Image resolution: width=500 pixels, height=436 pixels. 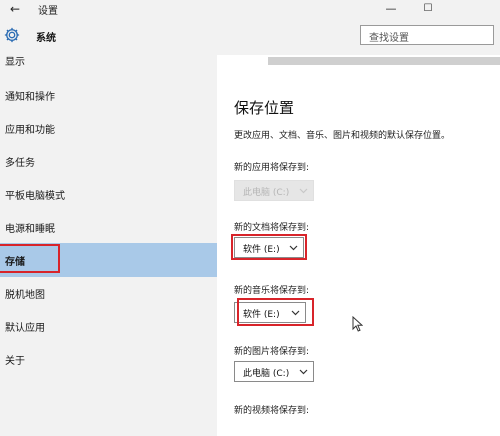 What do you see at coordinates (12, 35) in the screenshot?
I see `gear-icon` at bounding box center [12, 35].